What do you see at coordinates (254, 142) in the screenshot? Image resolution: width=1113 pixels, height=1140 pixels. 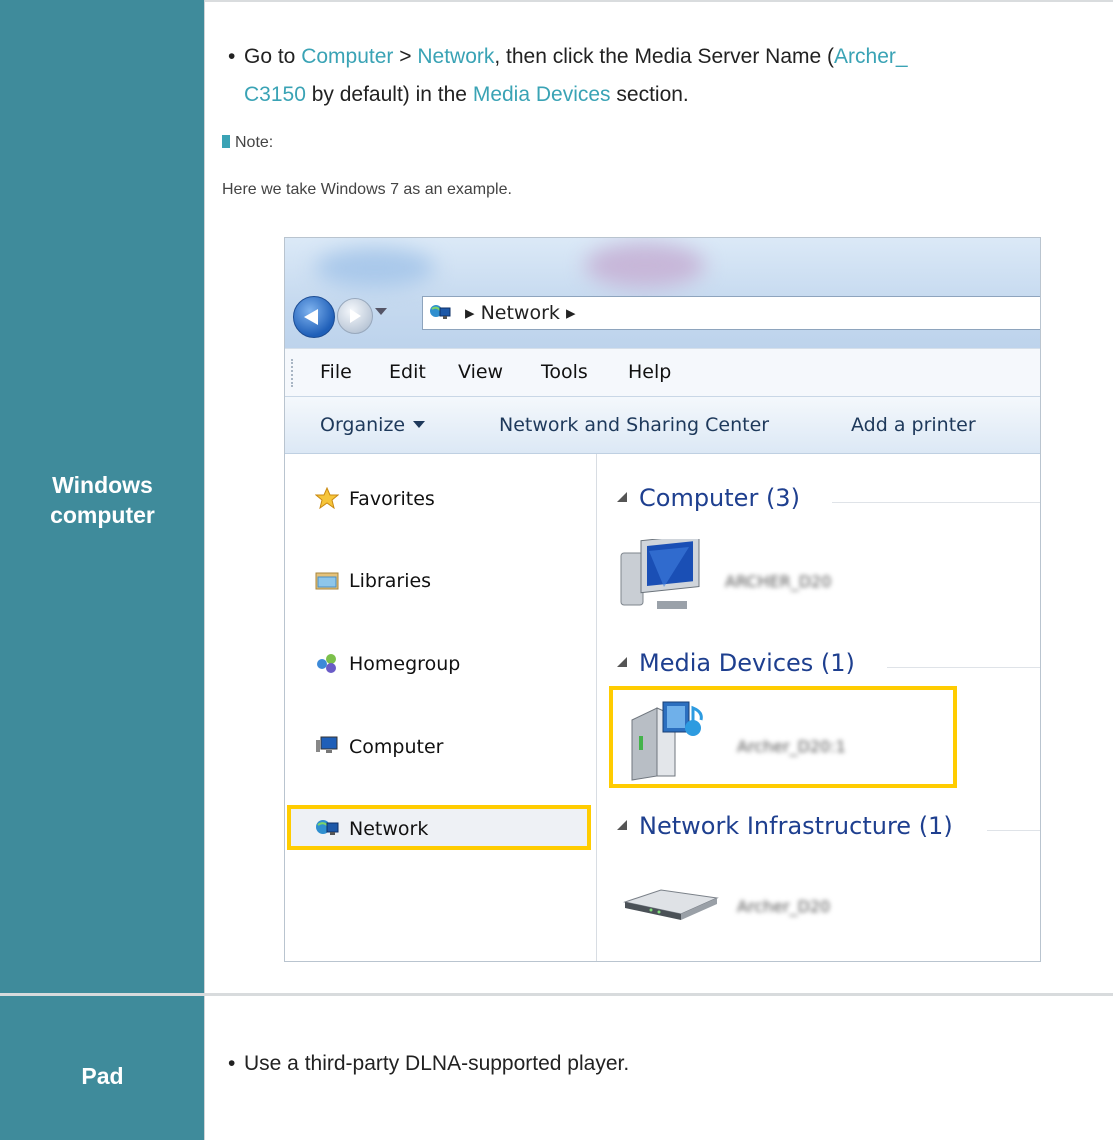 I see `note-label: Note:` at bounding box center [254, 142].